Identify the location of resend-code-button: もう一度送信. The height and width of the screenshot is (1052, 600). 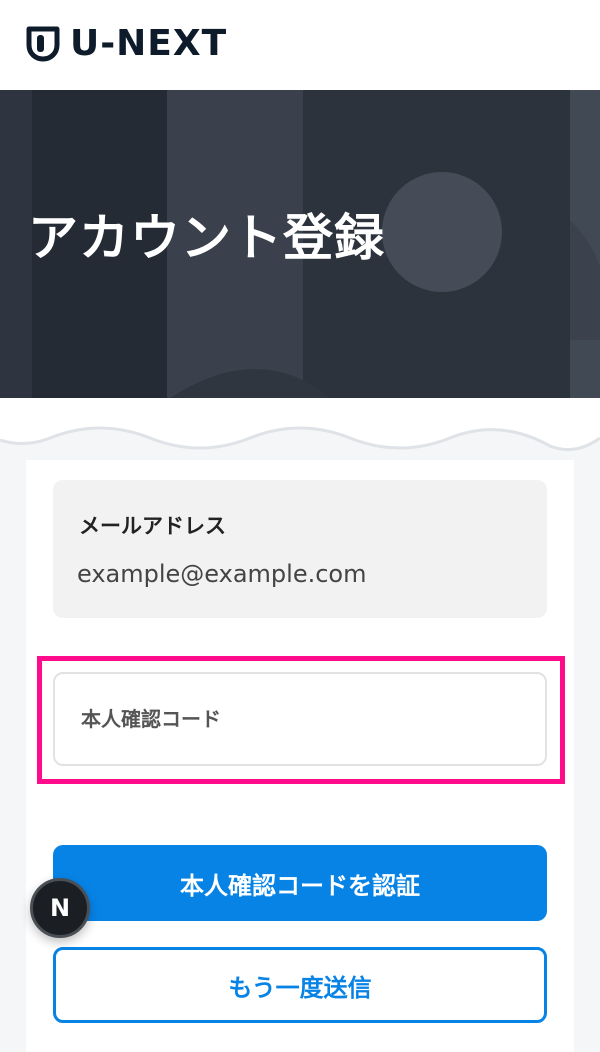
(300, 985).